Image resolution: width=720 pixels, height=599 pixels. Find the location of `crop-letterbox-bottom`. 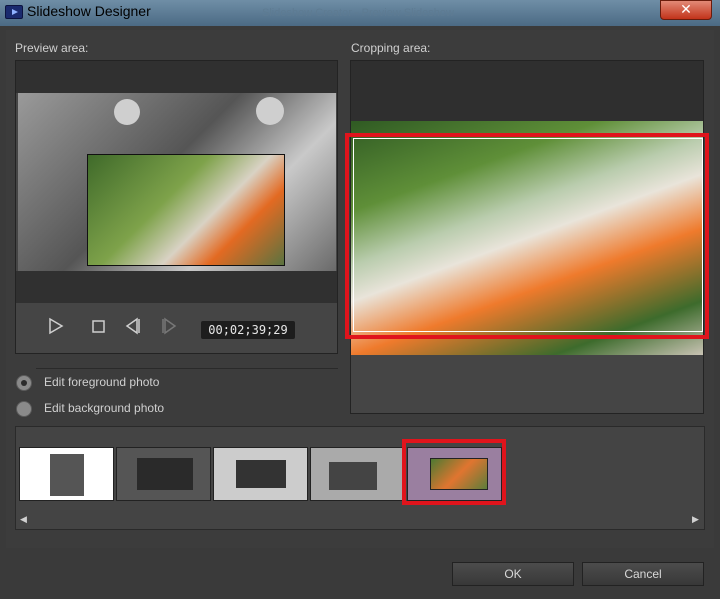

crop-letterbox-bottom is located at coordinates (527, 384).